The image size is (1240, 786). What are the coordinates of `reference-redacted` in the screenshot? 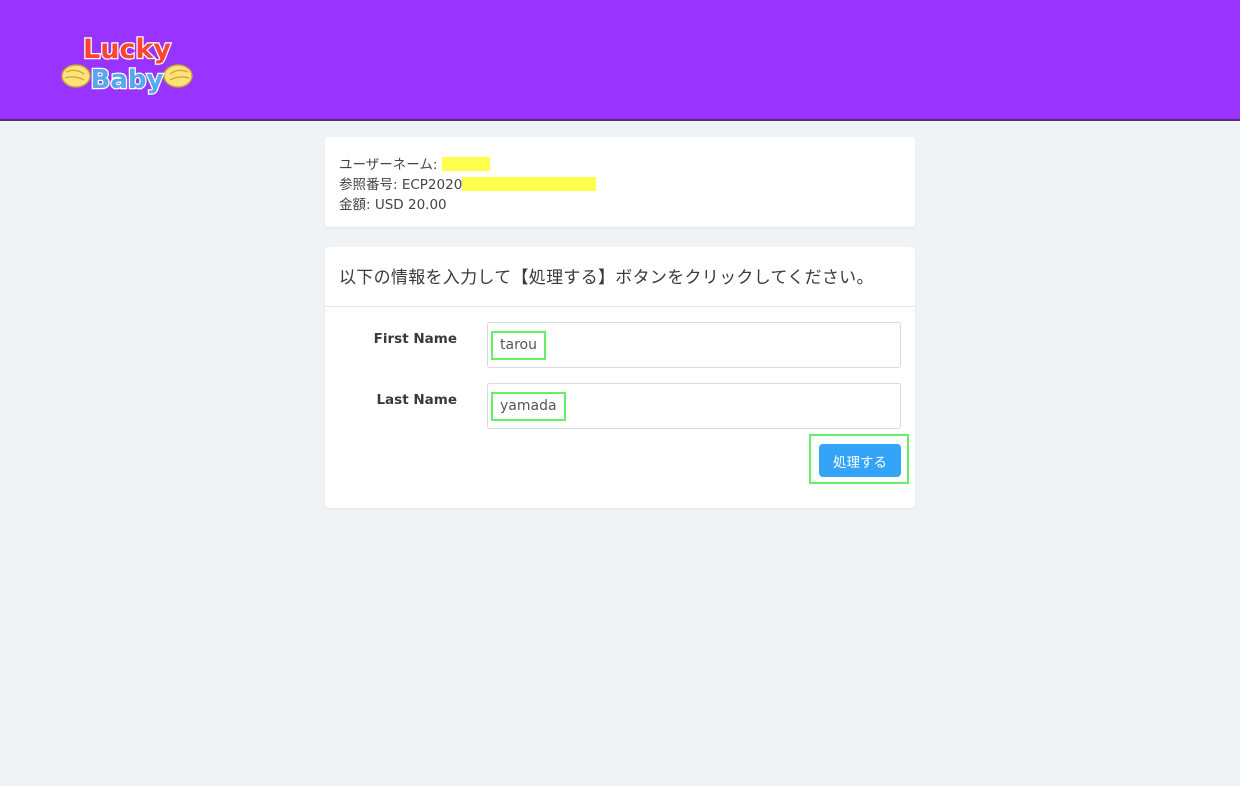 It's located at (529, 184).